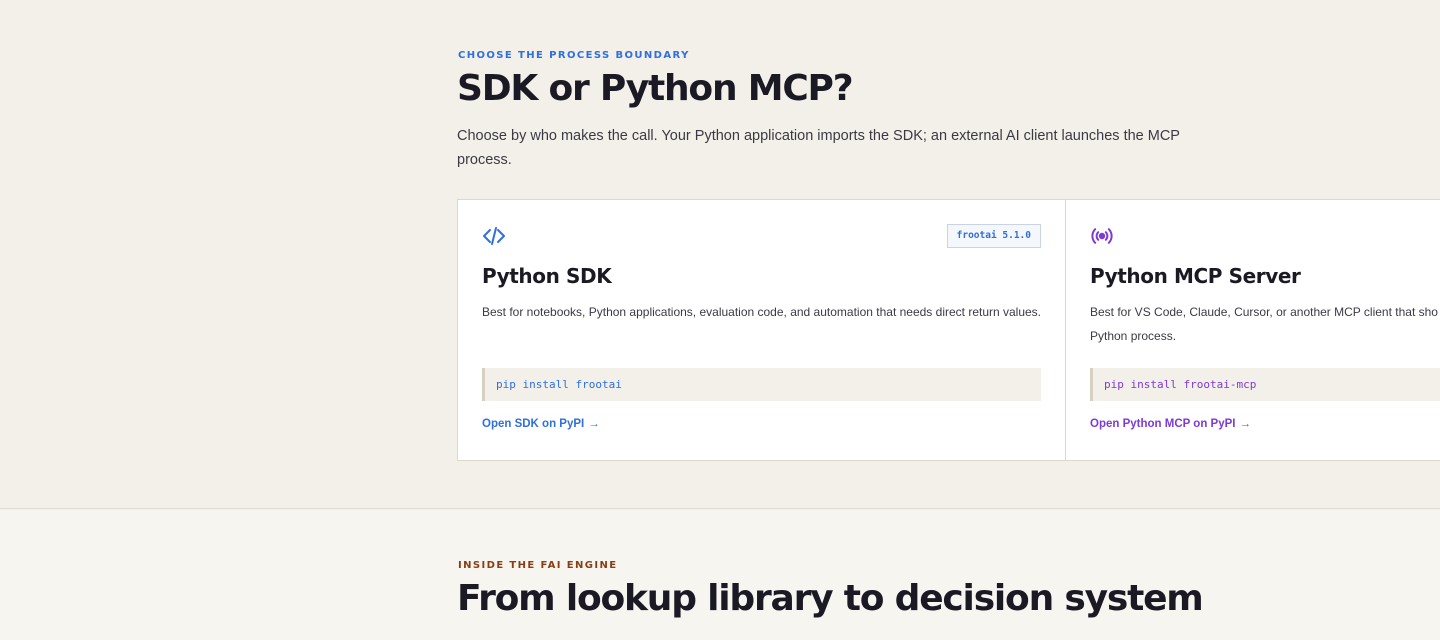  Describe the element at coordinates (655, 88) in the screenshot. I see `section-title: SDK or Python MCP?` at that location.